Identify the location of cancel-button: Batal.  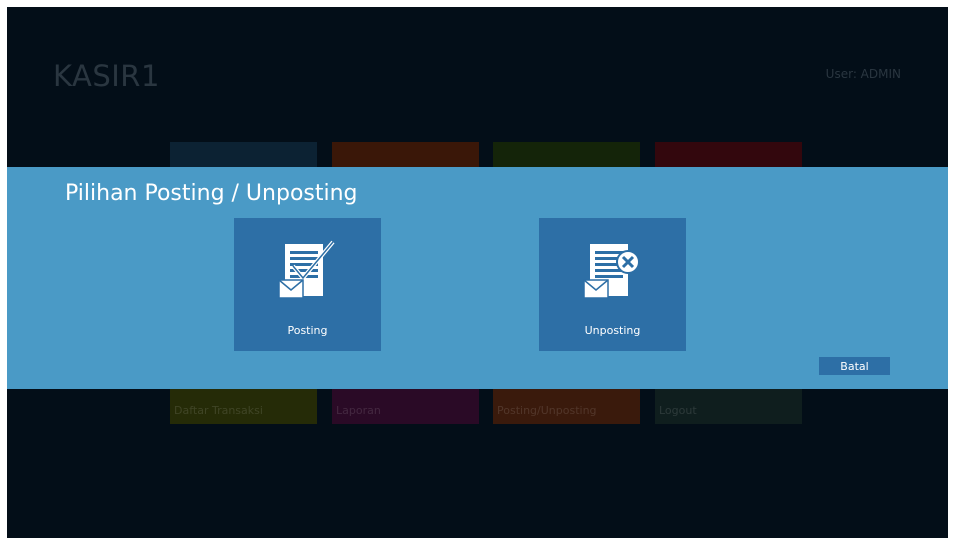
(854, 366).